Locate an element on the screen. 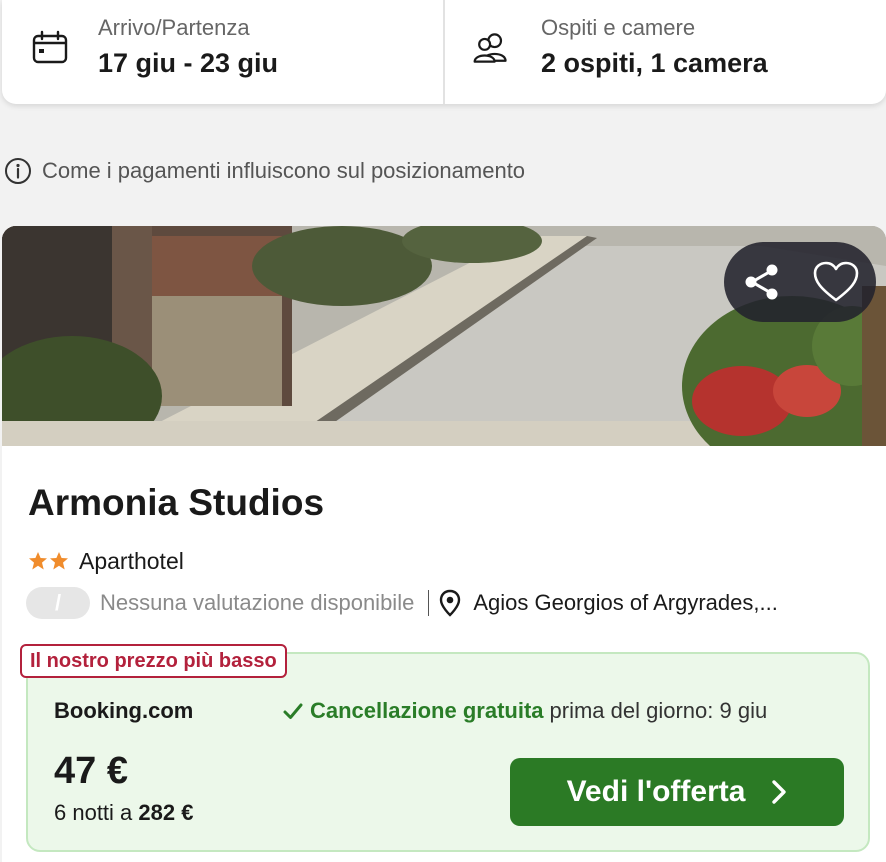 The height and width of the screenshot is (862, 886). nights-prefix: 6 notti a is located at coordinates (93, 812).